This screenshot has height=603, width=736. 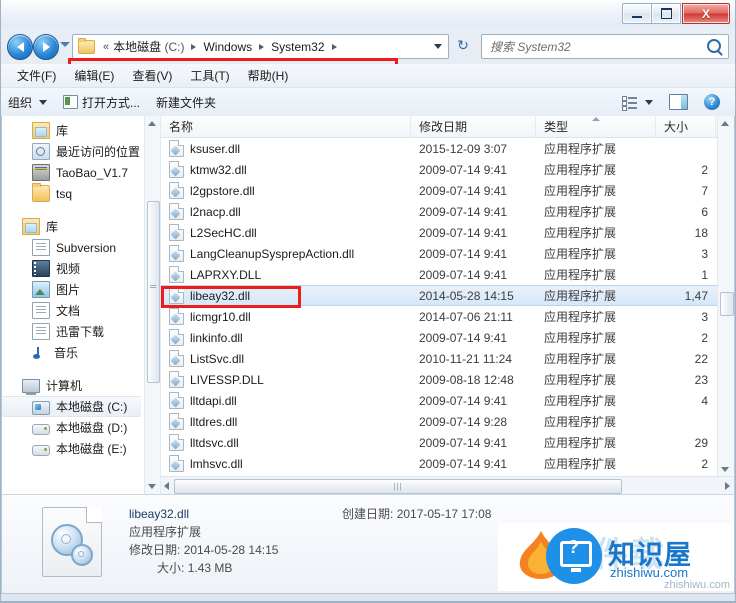 What do you see at coordinates (704, 274) in the screenshot?
I see `file-size-cell: 1` at bounding box center [704, 274].